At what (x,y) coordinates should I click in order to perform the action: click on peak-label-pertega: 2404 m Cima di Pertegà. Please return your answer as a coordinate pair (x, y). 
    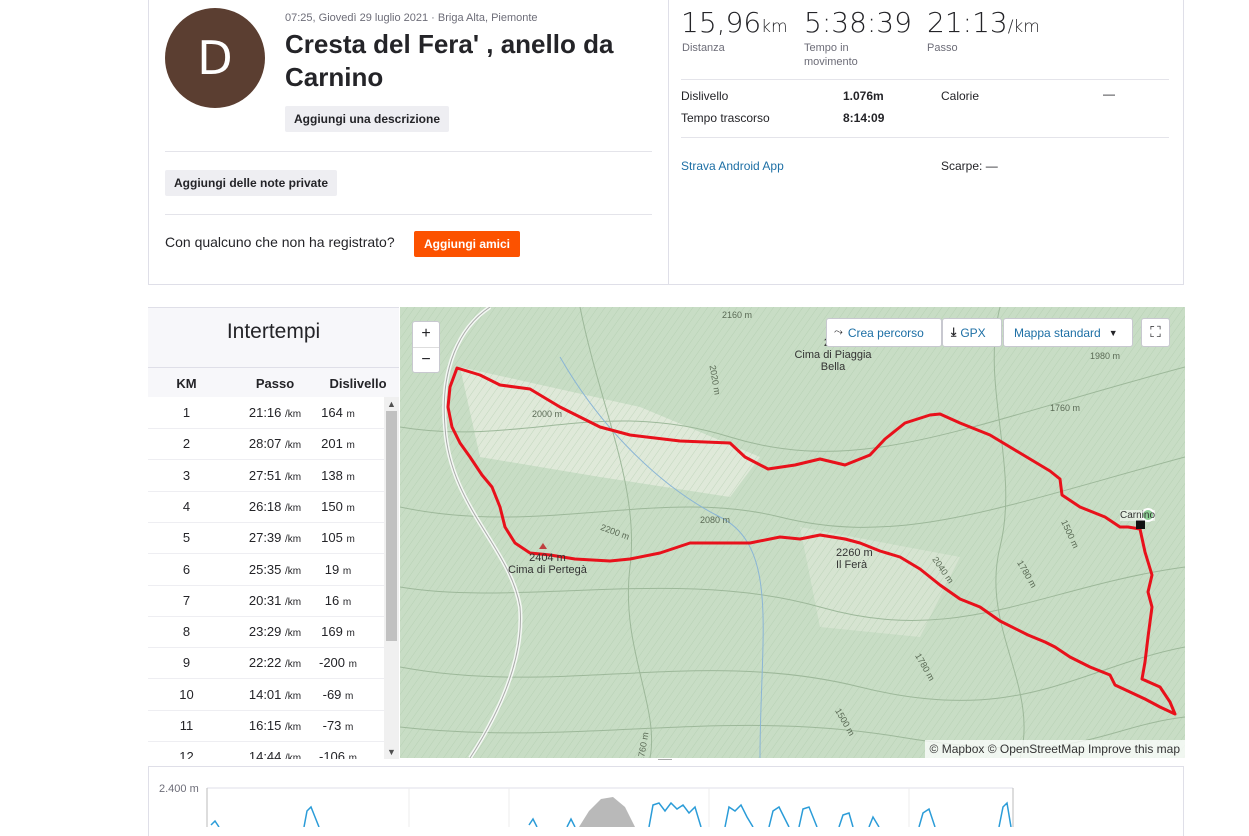
    Looking at the image, I should click on (547, 564).